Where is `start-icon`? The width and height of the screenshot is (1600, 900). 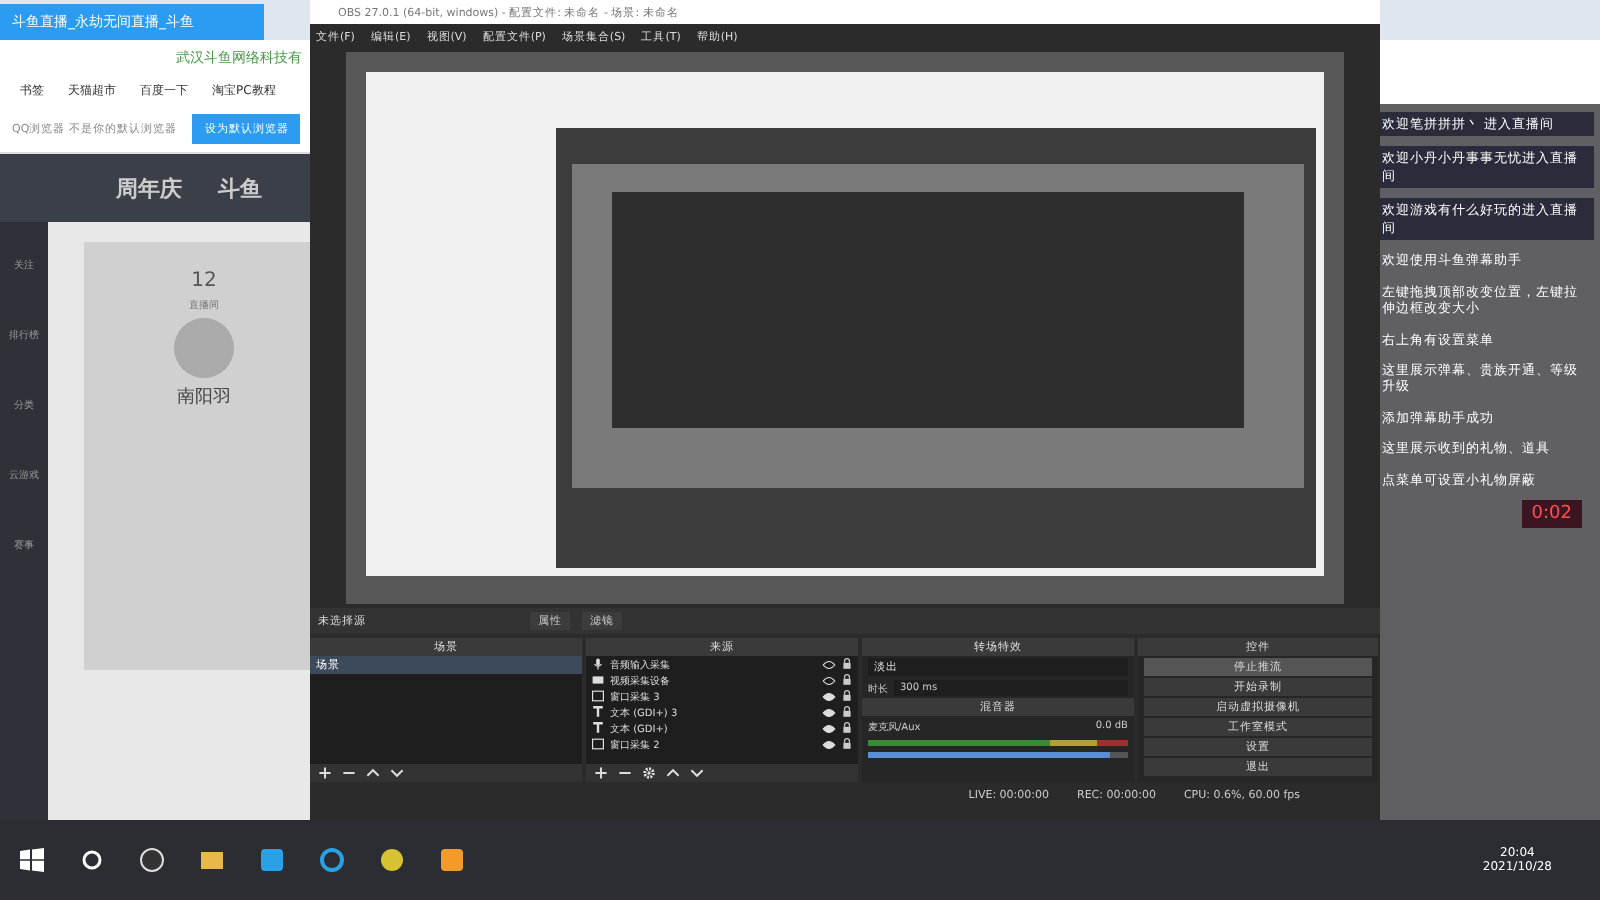 start-icon is located at coordinates (32, 860).